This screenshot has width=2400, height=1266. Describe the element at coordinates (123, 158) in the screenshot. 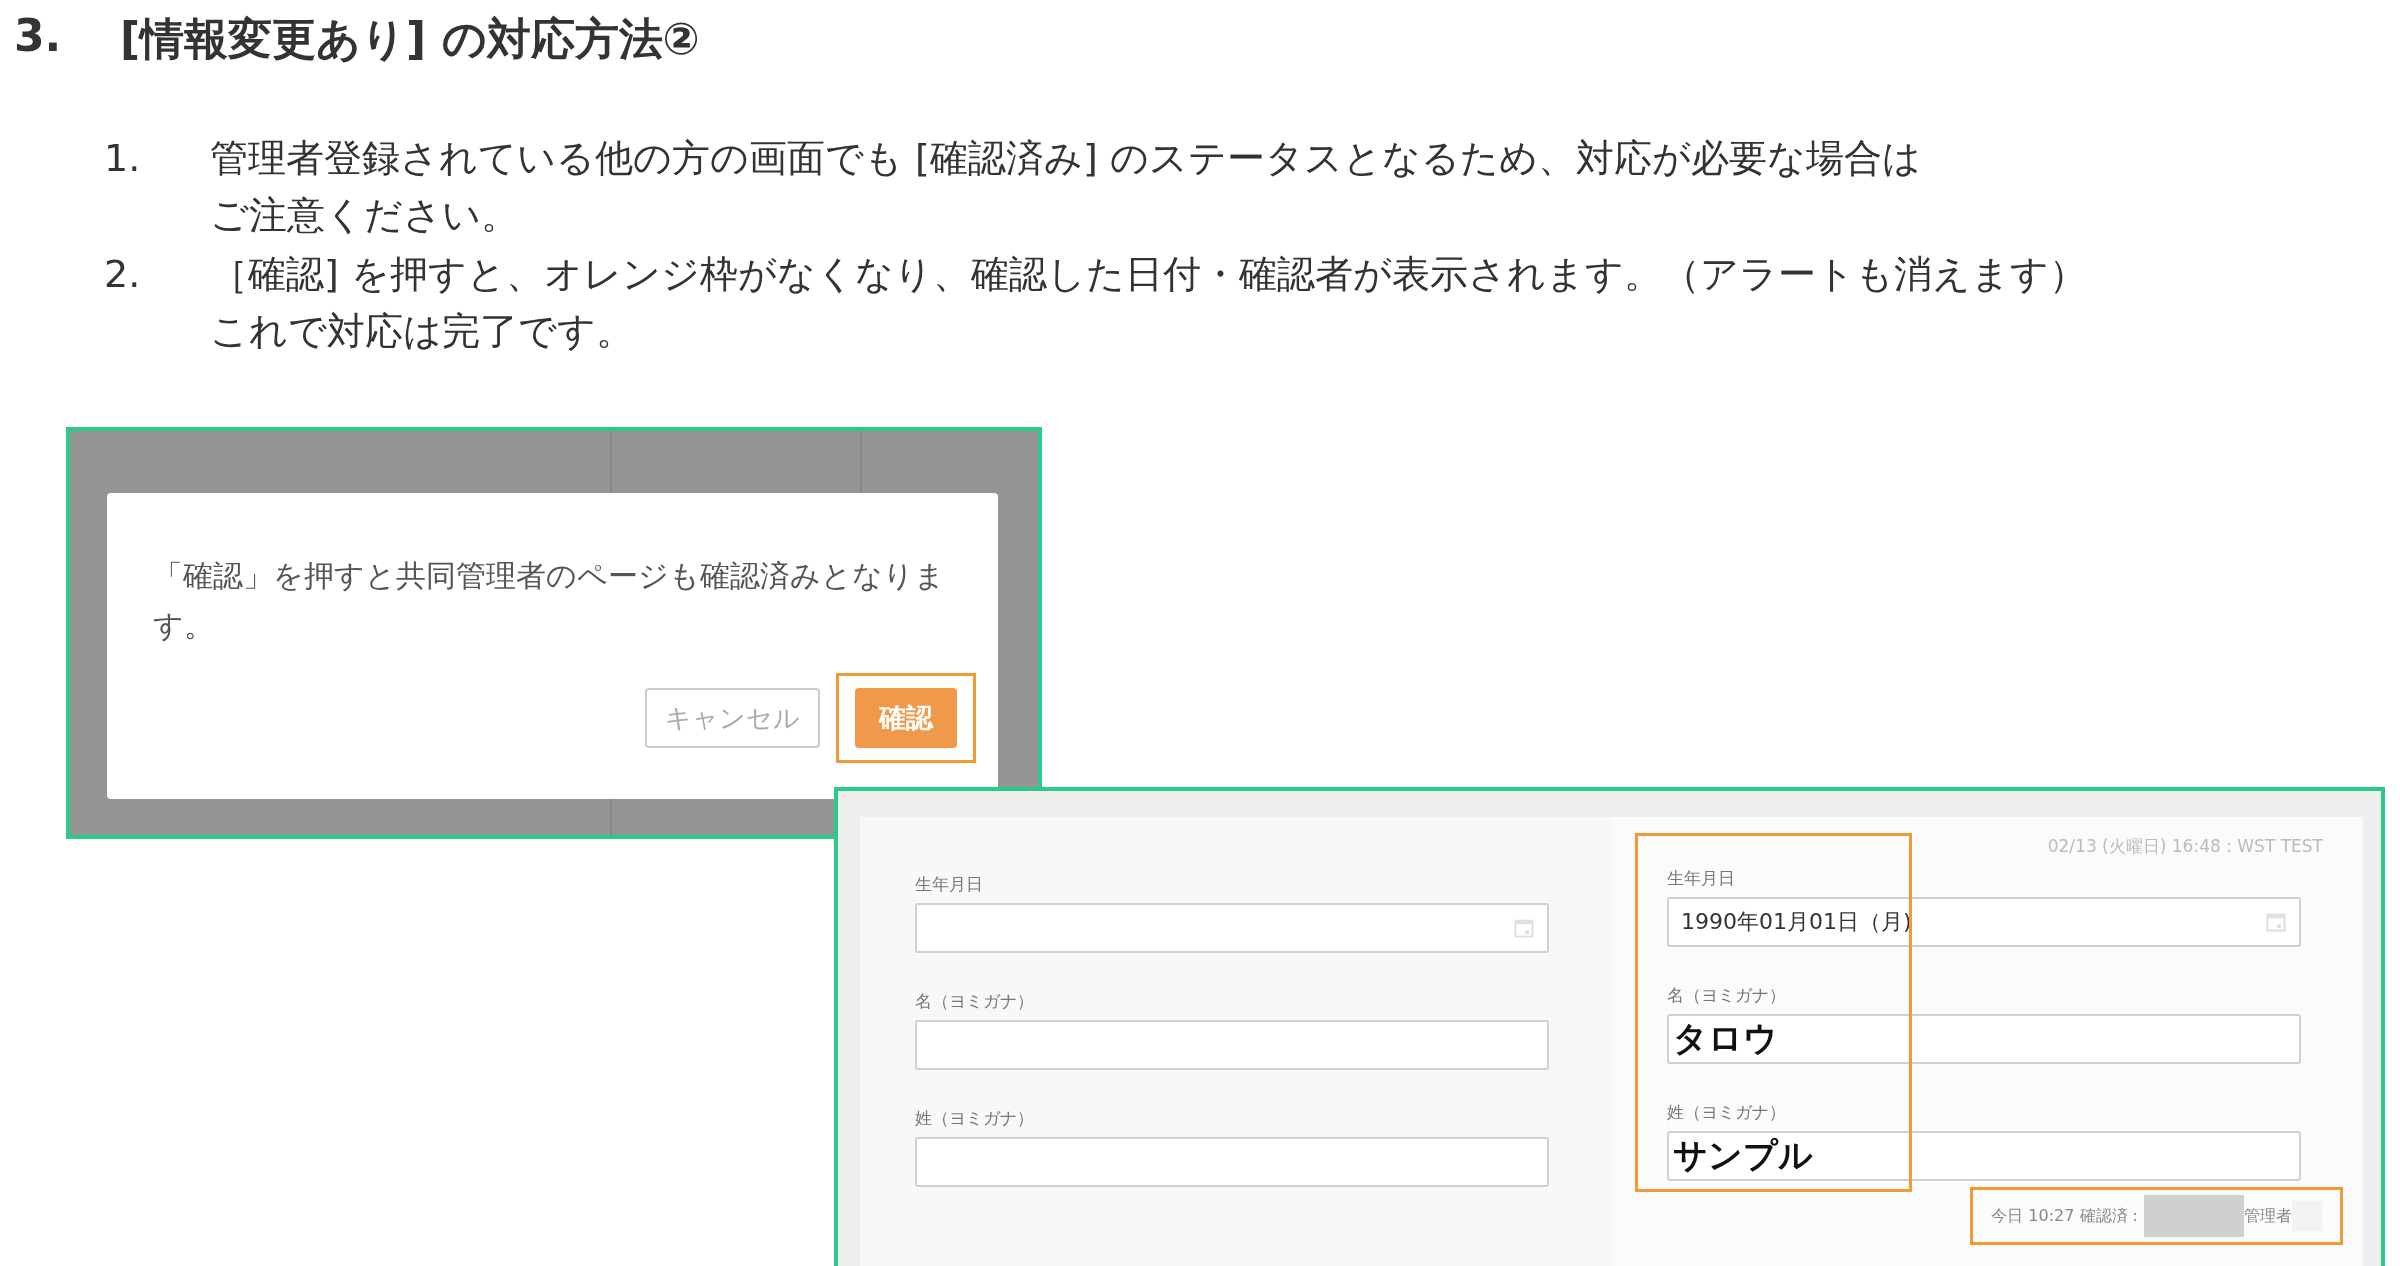

I see `step-number: 1.` at that location.